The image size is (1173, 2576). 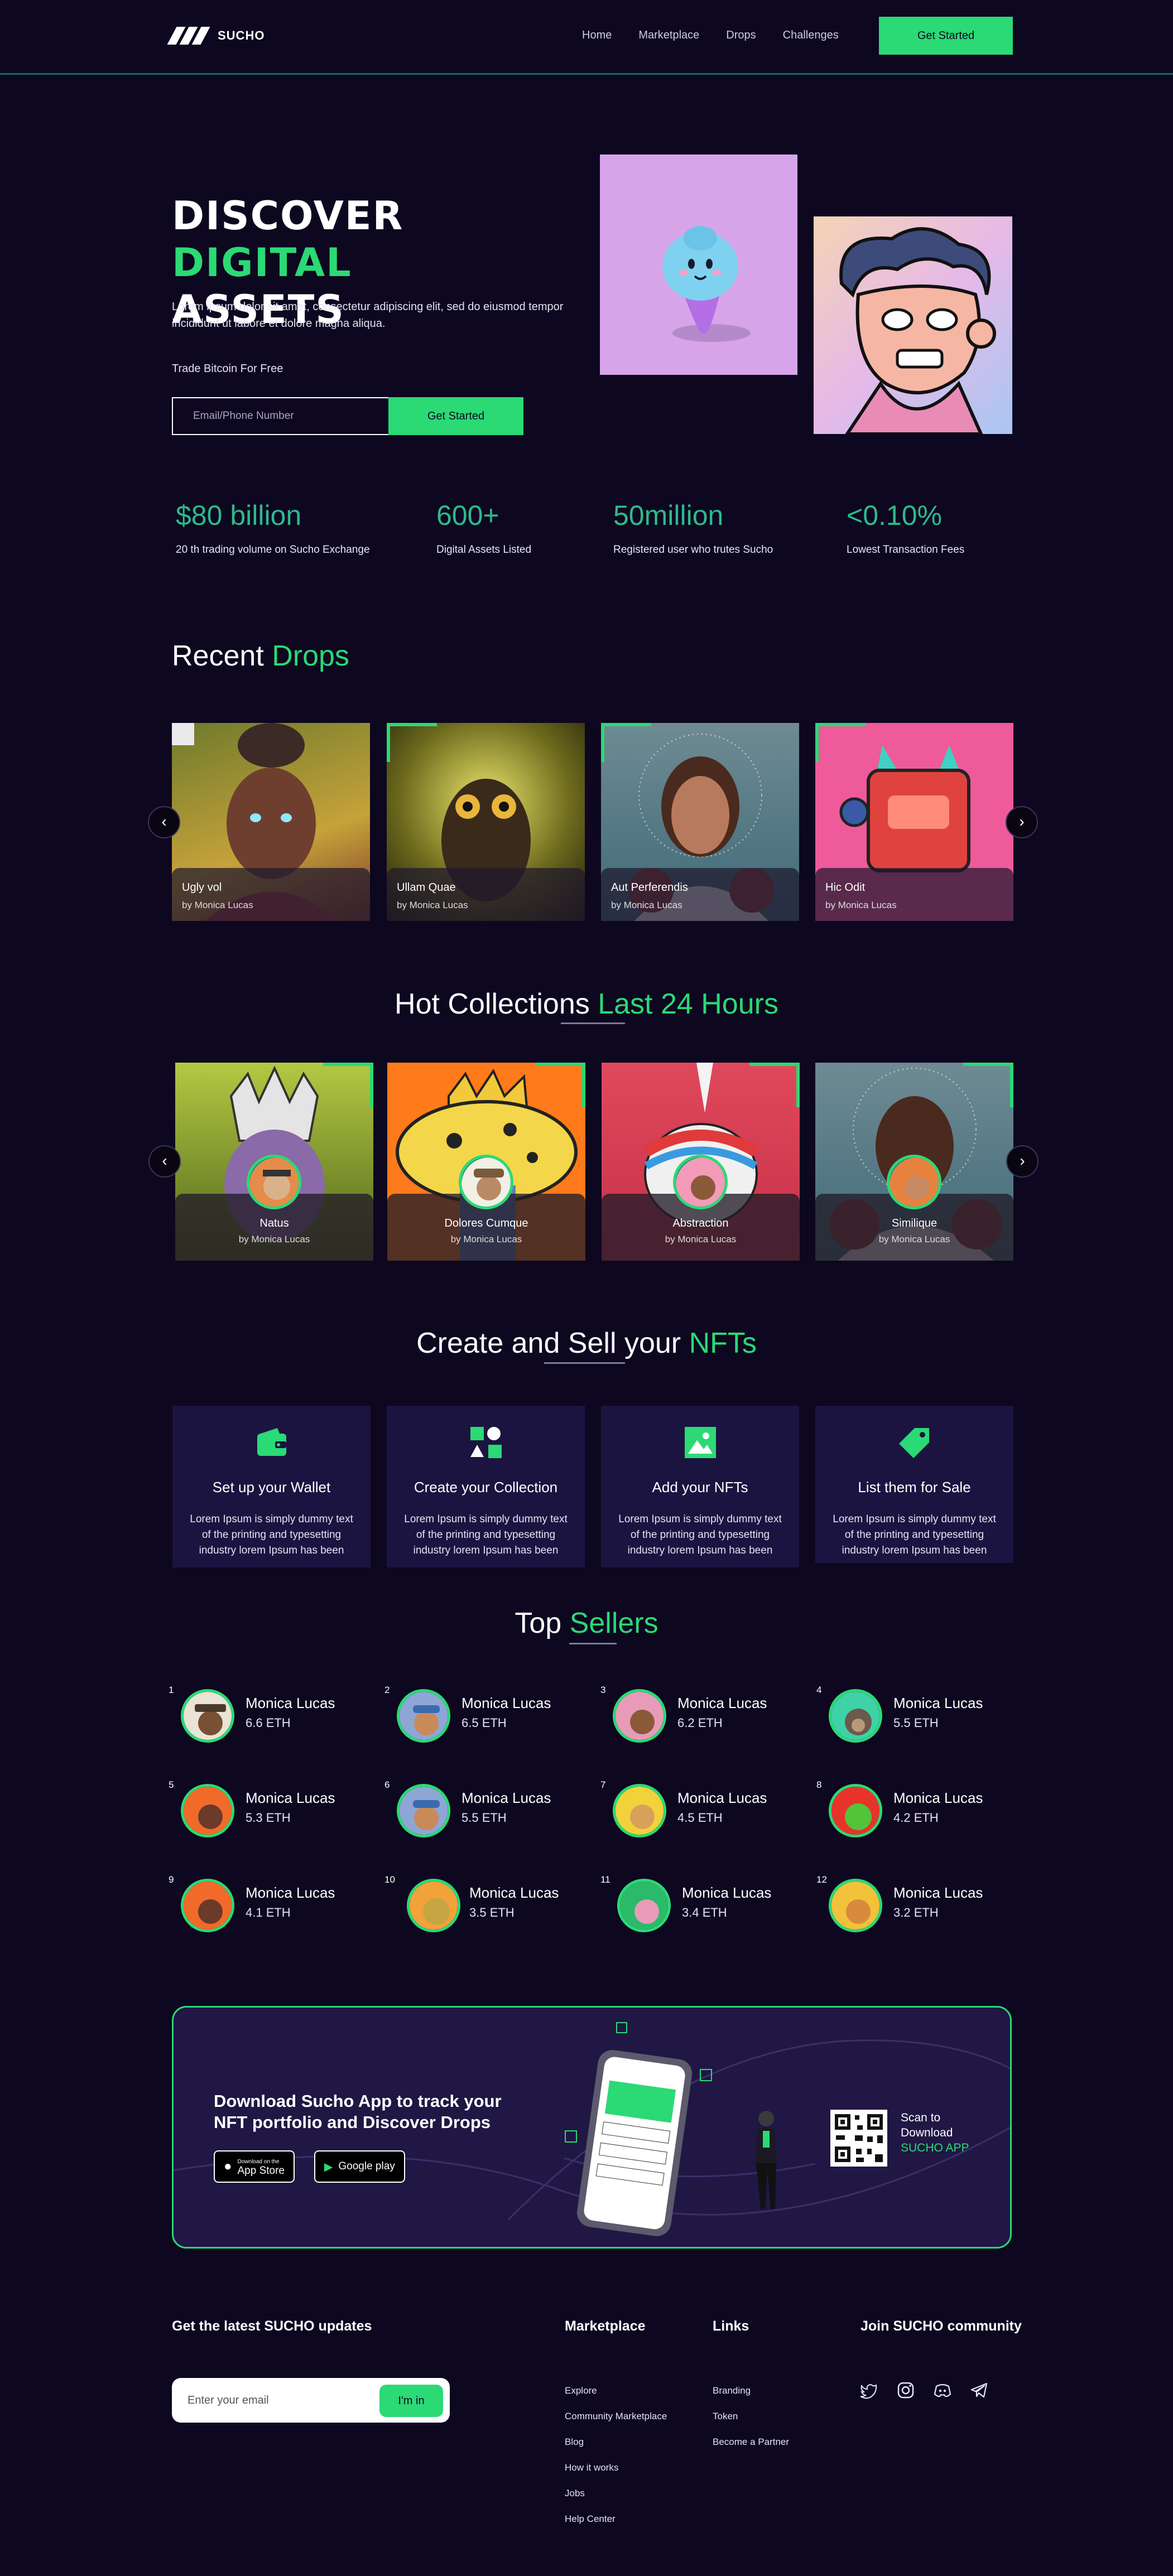 I want to click on hero-tagline: Trade Bitcoin For Free, so click(x=227, y=369).